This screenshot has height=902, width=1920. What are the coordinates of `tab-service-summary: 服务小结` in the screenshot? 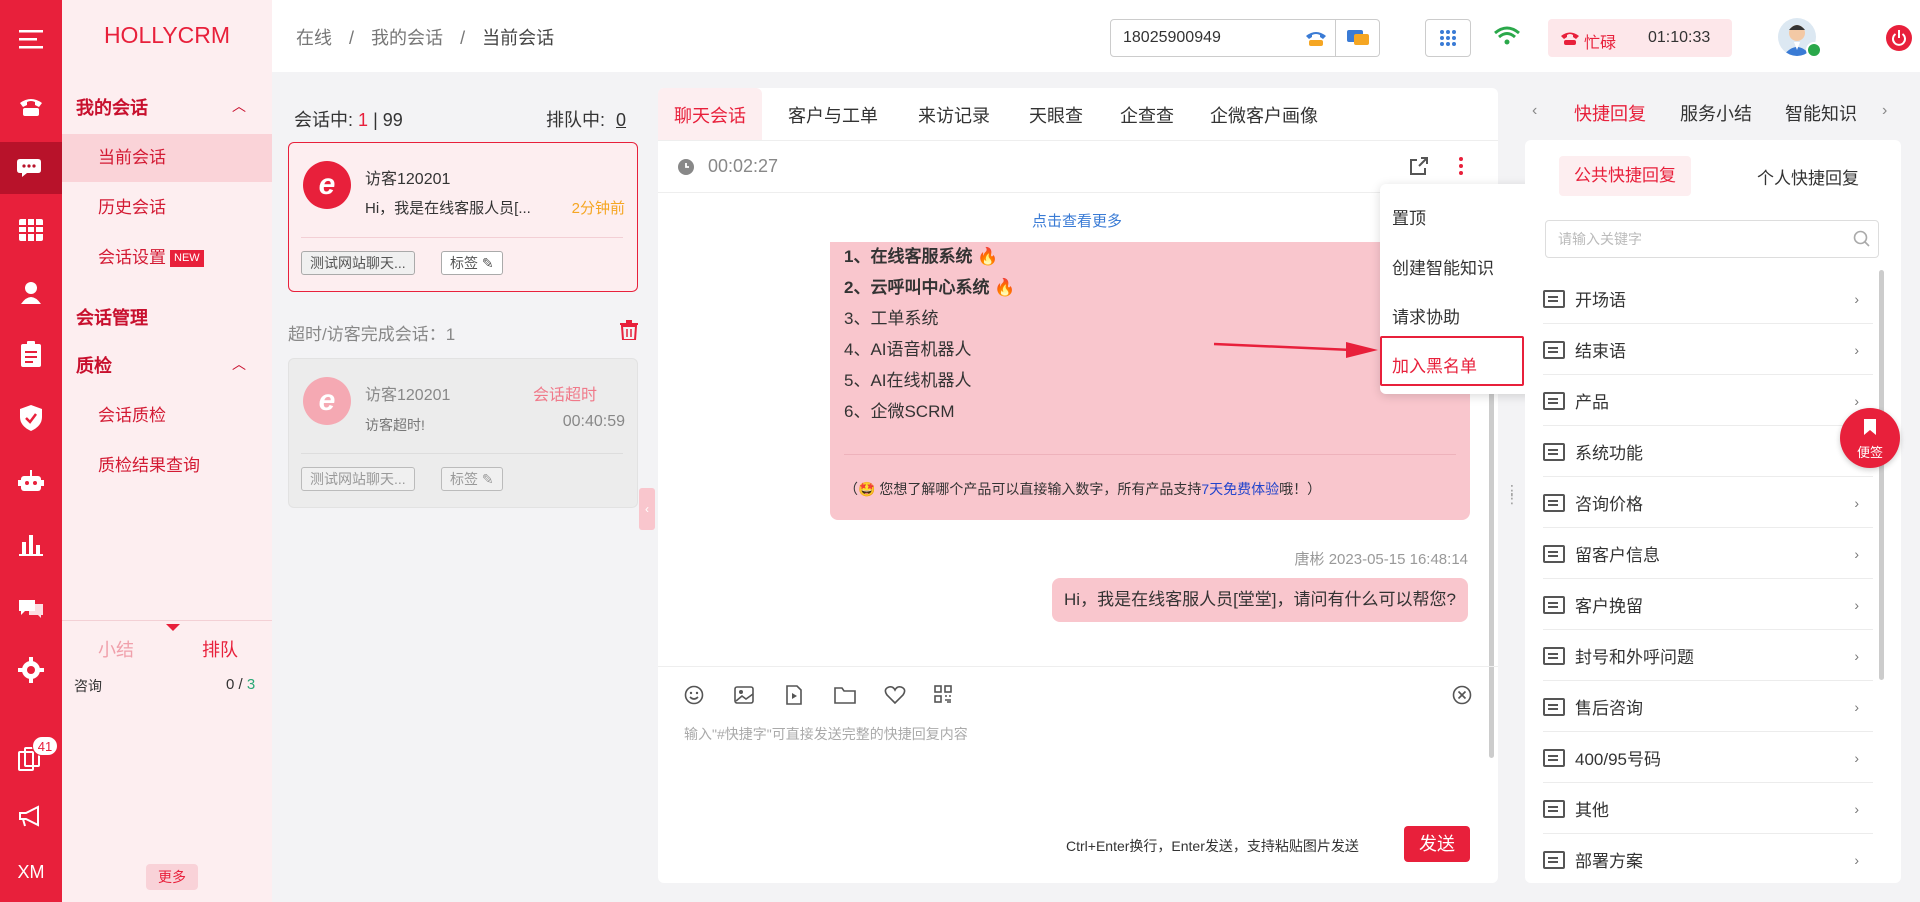 It's located at (1716, 113).